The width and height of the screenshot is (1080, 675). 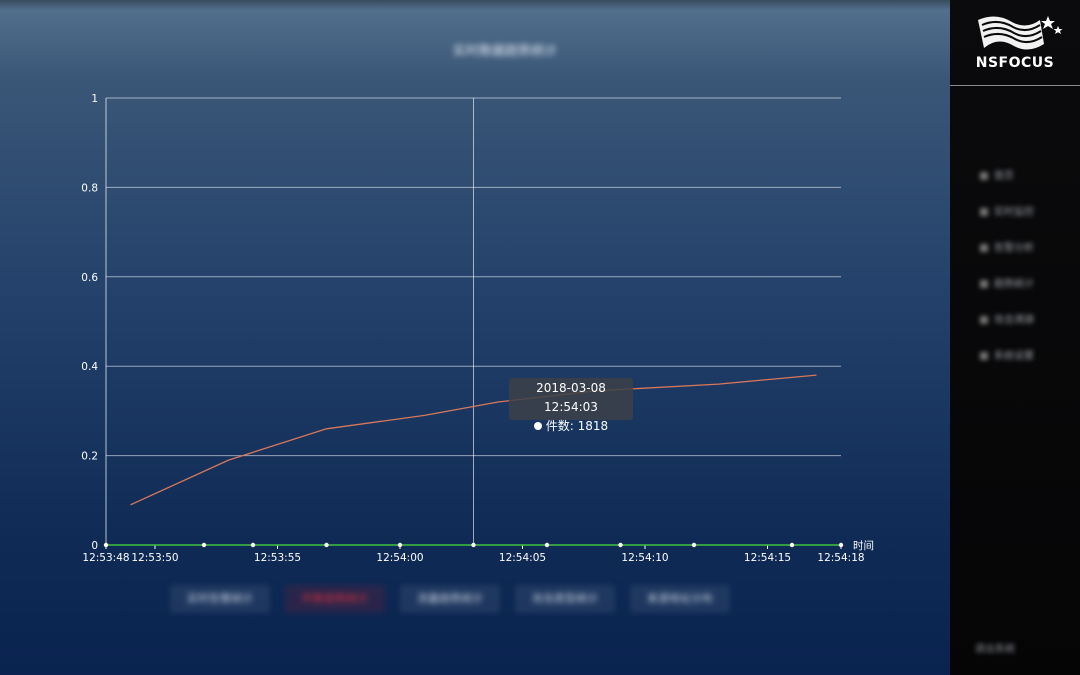 I want to click on x-tick-label: 12:54:18, so click(x=840, y=558).